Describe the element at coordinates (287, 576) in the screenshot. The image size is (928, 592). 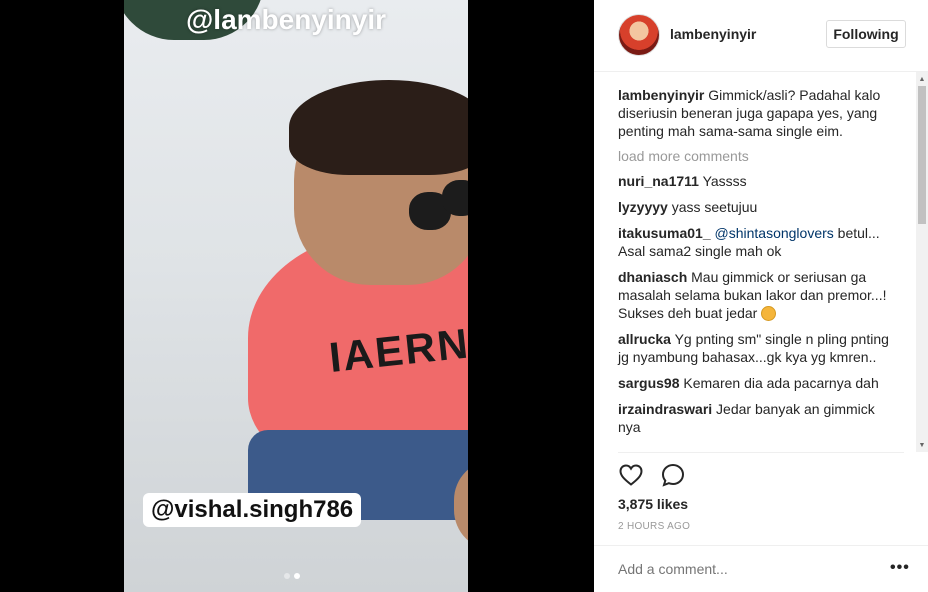
I see `carousel-dot` at that location.